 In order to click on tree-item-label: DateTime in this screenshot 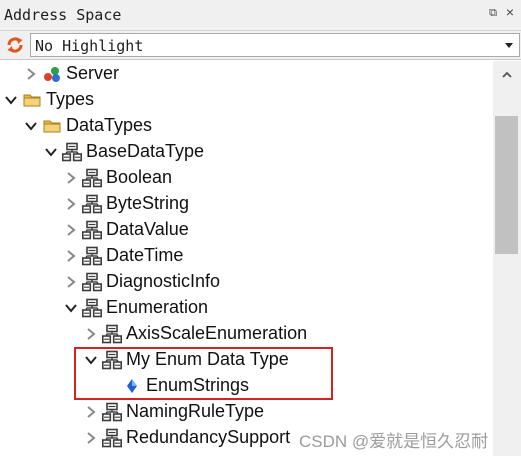, I will do `click(145, 255)`.